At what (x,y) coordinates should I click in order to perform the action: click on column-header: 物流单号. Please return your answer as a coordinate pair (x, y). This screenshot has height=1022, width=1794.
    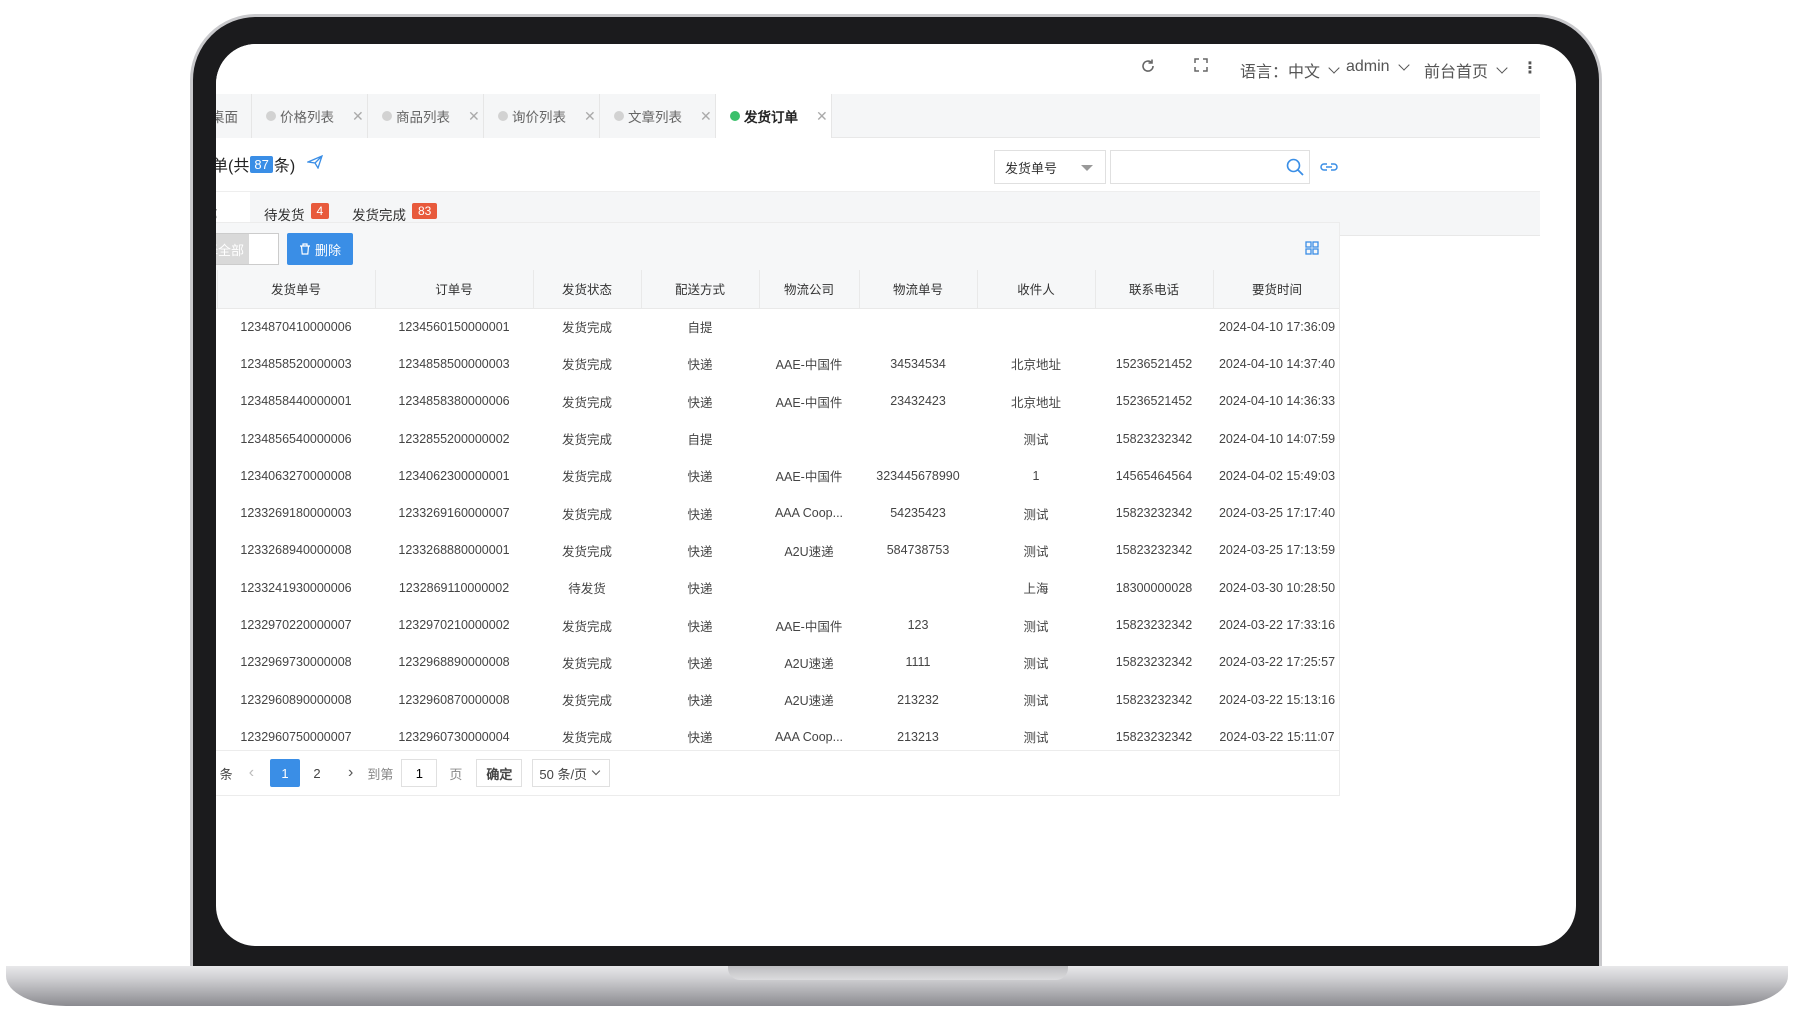
    Looking at the image, I should click on (918, 289).